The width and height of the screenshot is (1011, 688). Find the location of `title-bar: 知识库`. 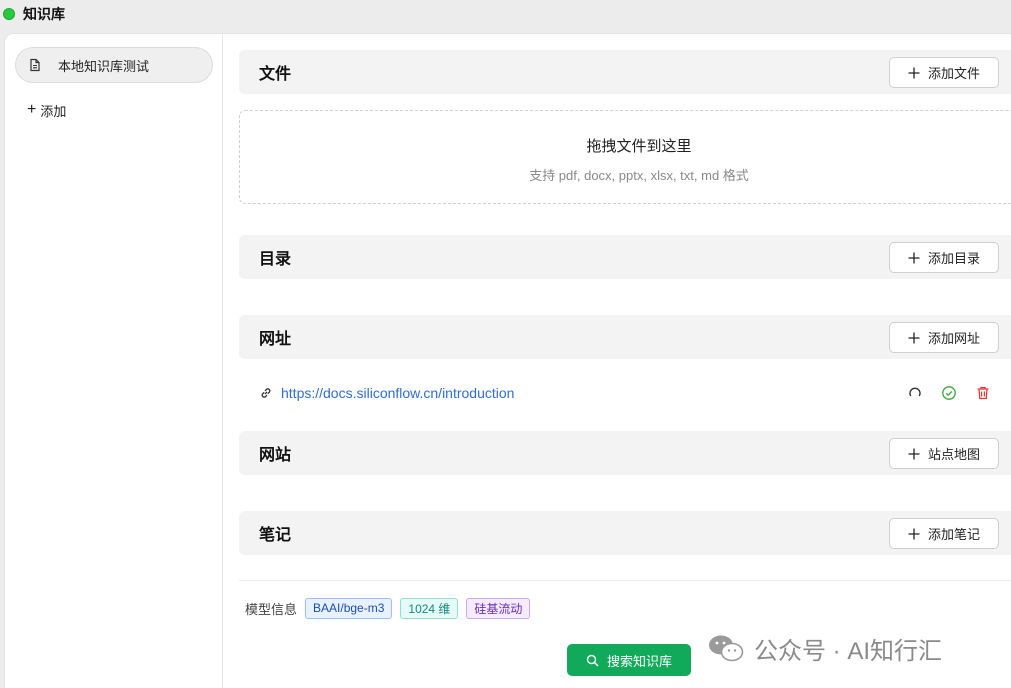

title-bar: 知识库 is located at coordinates (505, 14).